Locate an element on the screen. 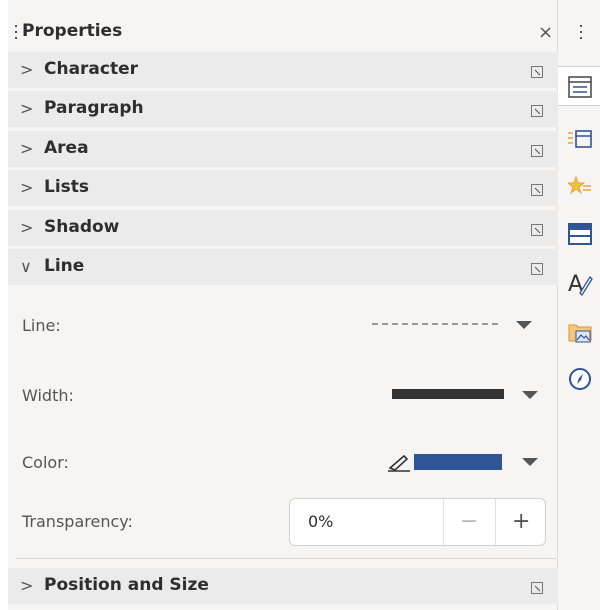 The height and width of the screenshot is (610, 600). transparency-spinbox: 0% − + is located at coordinates (417, 522).